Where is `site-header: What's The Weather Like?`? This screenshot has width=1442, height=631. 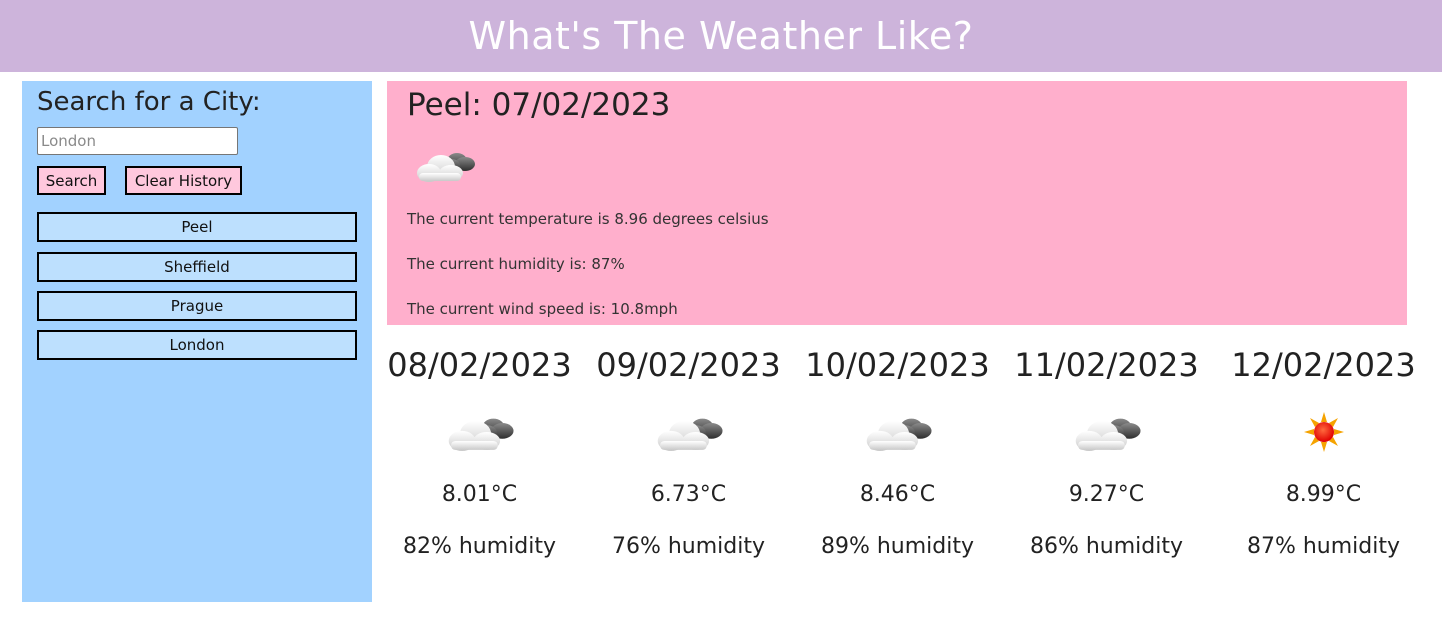
site-header: What's The Weather Like? is located at coordinates (721, 36).